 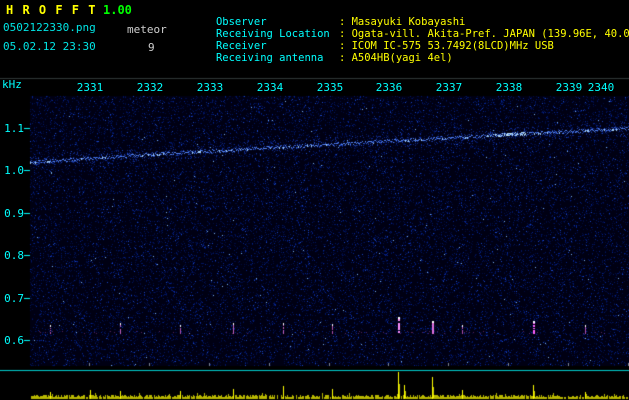 I want to click on time-tick-label: 2331, so click(x=90, y=87).